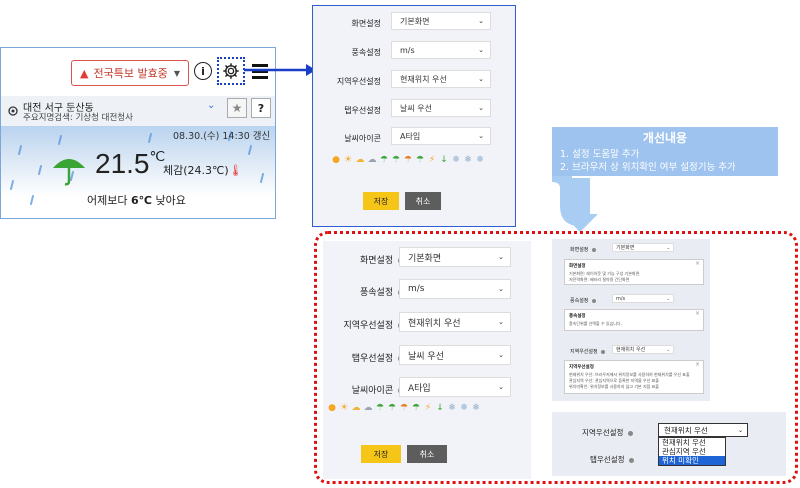 Image resolution: width=800 pixels, height=488 pixels. I want to click on location-sub: 주요지명검색: 기상청 대전청사, so click(78, 118).